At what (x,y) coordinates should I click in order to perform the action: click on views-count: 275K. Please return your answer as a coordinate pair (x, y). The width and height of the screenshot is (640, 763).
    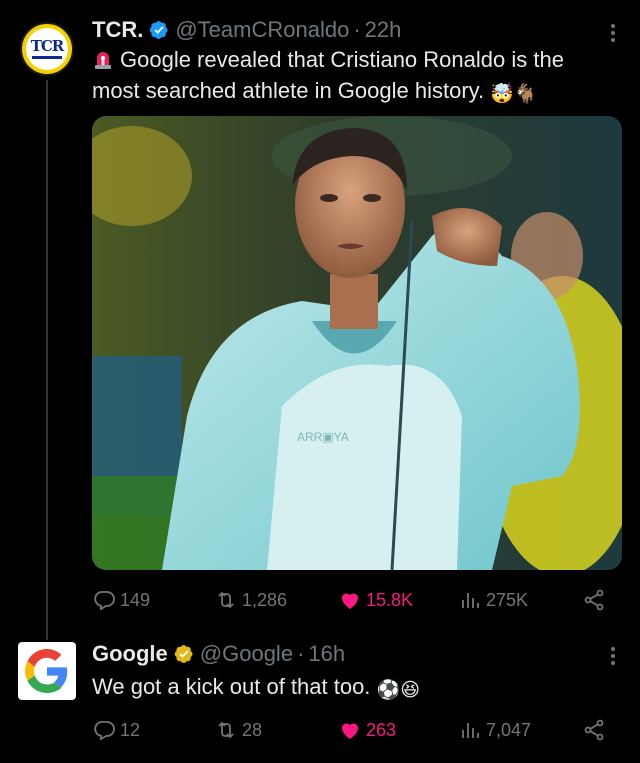
    Looking at the image, I should click on (507, 599).